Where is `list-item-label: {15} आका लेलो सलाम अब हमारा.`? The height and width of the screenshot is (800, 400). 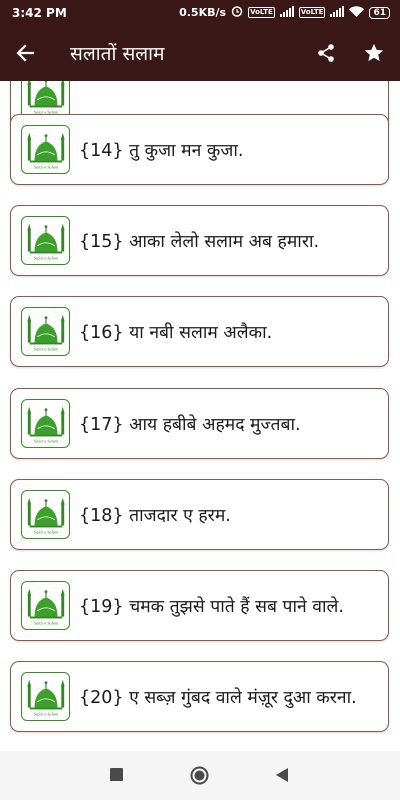 list-item-label: {15} आका लेलो सलाम अब हमारा. is located at coordinates (199, 241).